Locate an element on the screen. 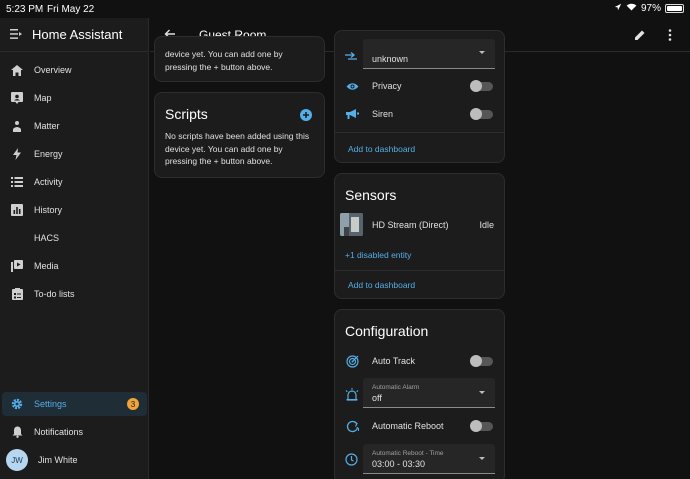 This screenshot has width=690, height=479. stream-state: Idle is located at coordinates (486, 225).